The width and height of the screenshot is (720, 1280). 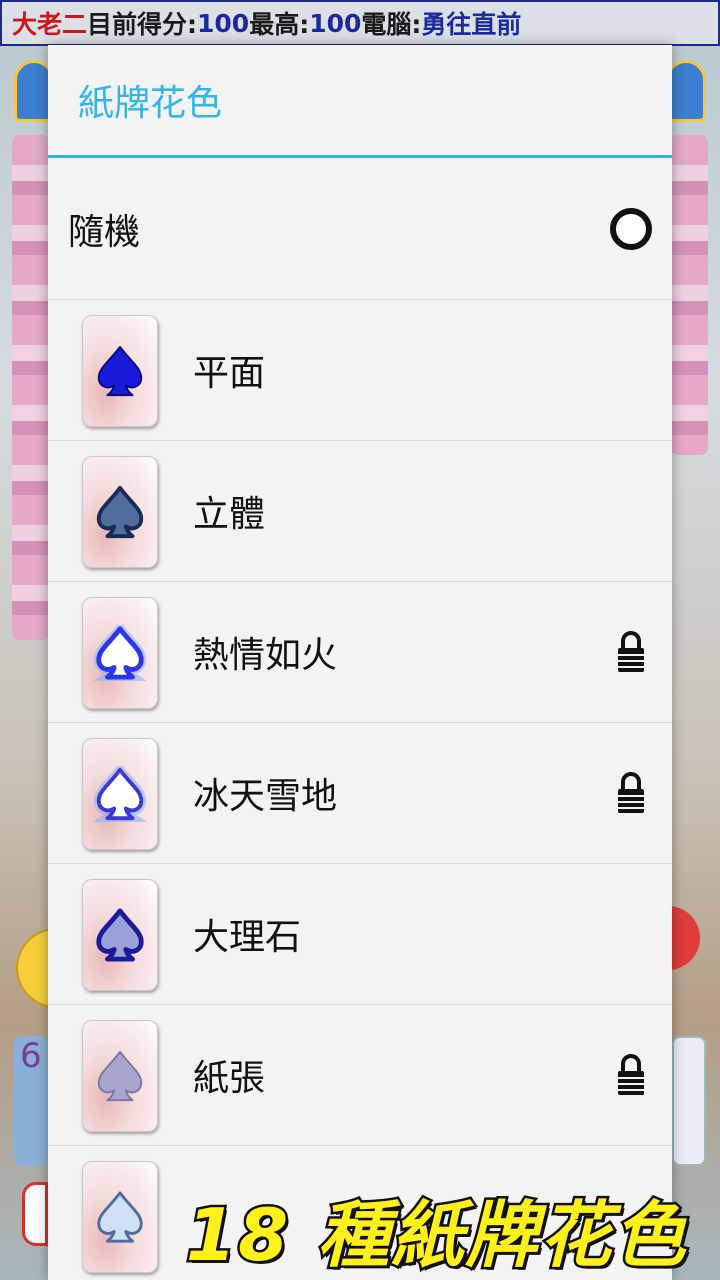 I want to click on option-label: 冰天雪地, so click(x=265, y=796).